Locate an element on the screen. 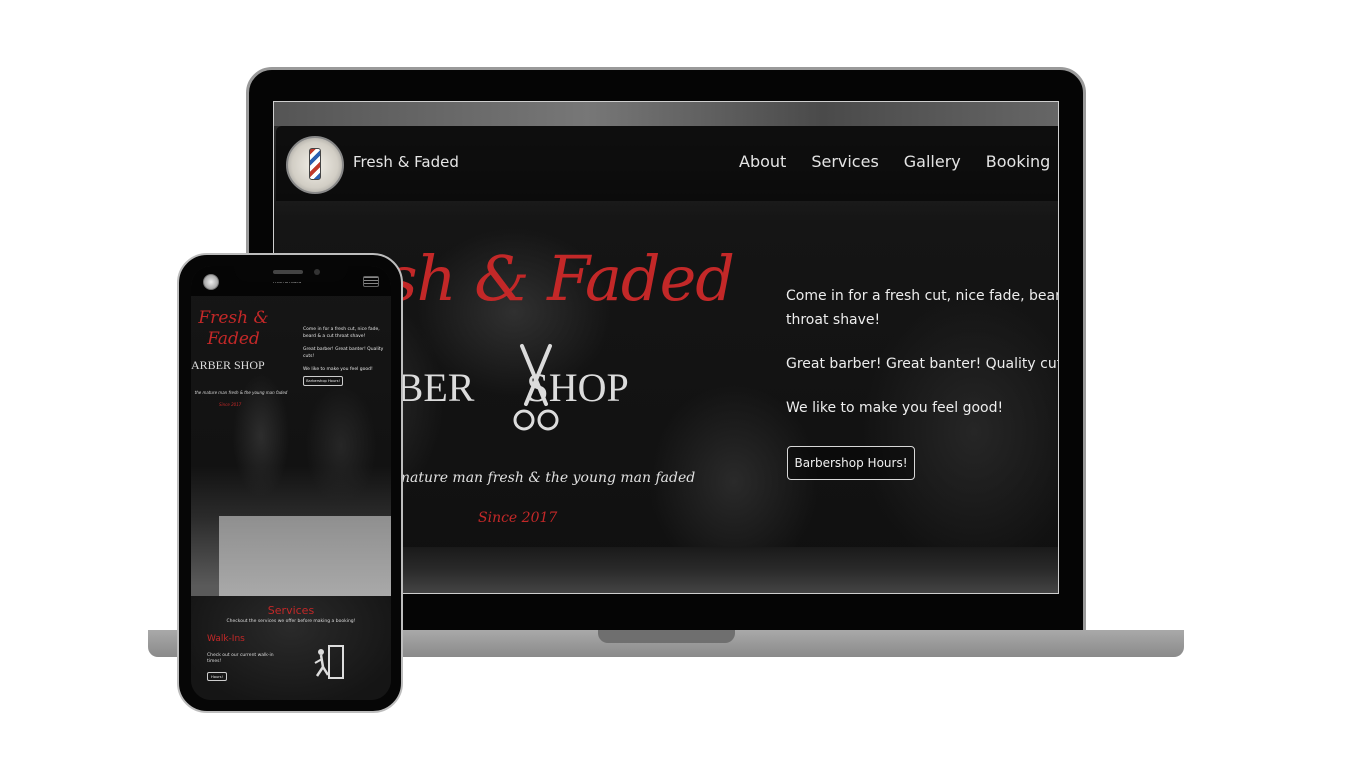  hamburger-menu-icon is located at coordinates (371, 281).